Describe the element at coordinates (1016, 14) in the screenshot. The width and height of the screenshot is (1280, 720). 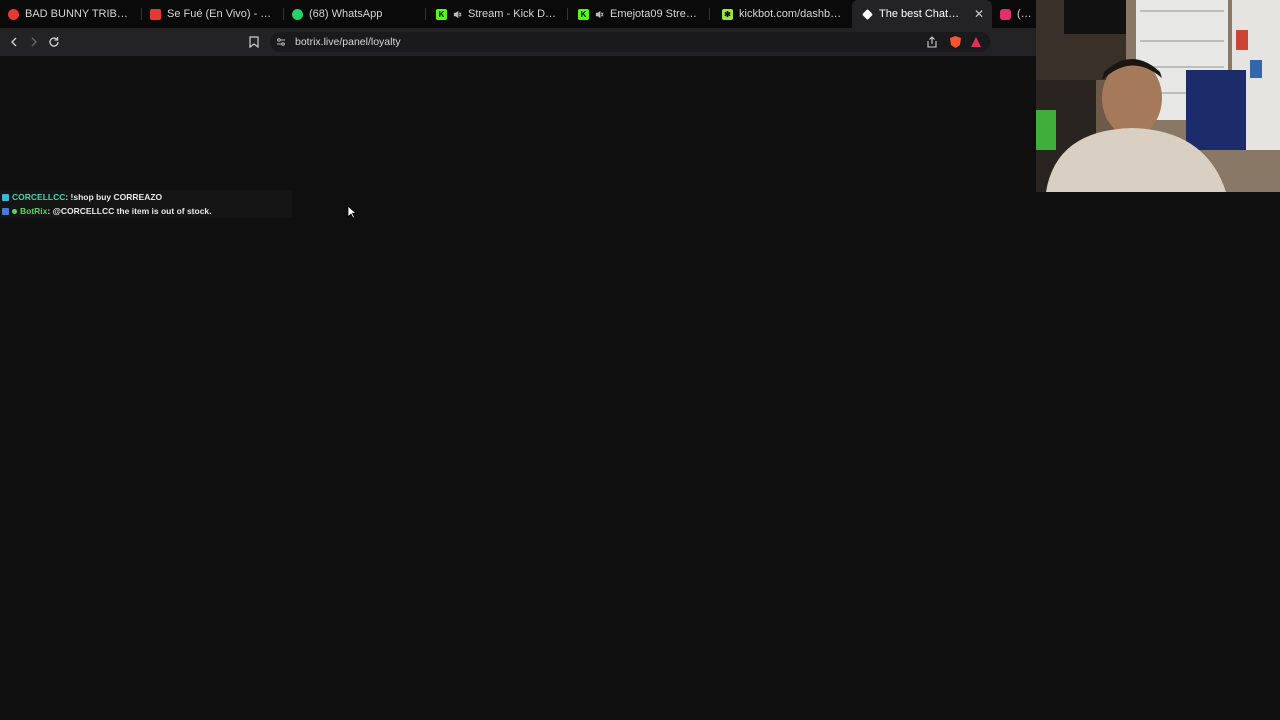
I see `tab-instagram: (1) I` at that location.